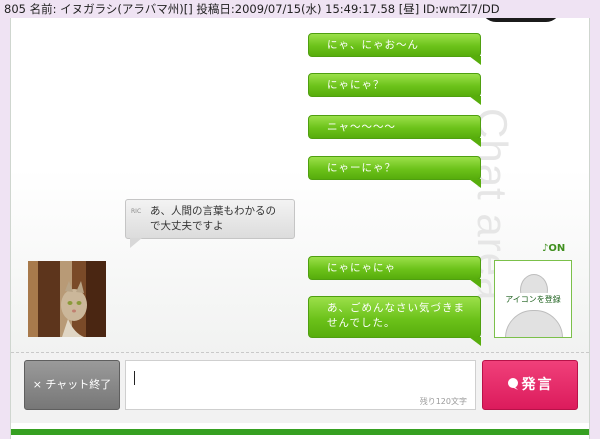 This screenshot has width=600, height=439. I want to click on outgoing-message: にゃにゃにゃ, so click(394, 272).